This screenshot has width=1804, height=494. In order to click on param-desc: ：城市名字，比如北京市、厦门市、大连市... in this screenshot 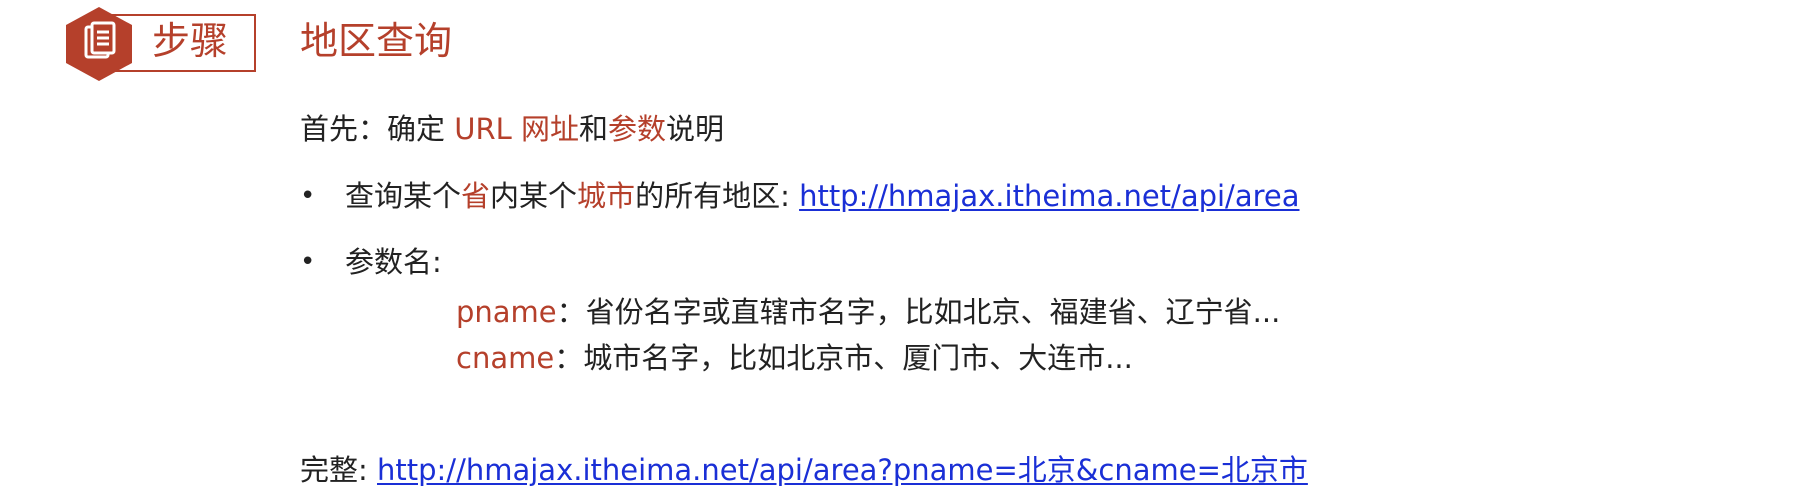, I will do `click(843, 358)`.